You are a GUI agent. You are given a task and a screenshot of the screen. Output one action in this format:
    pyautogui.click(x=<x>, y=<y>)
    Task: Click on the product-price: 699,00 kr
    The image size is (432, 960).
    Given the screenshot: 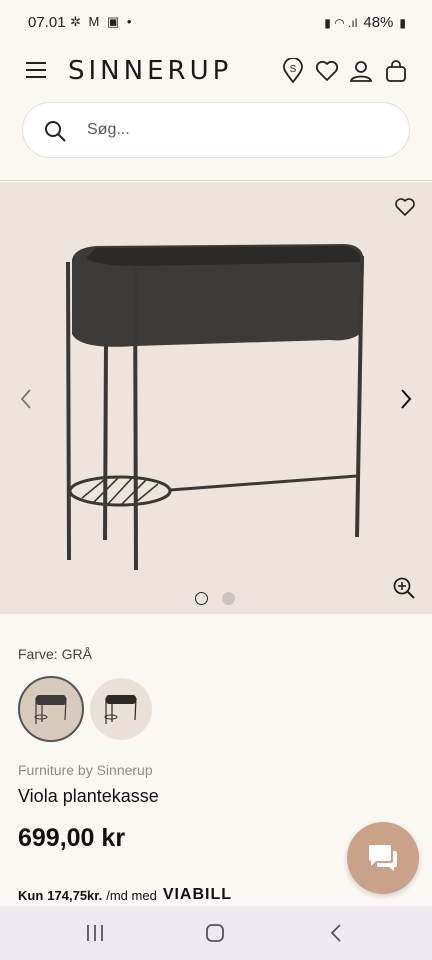 What is the action you would take?
    pyautogui.click(x=72, y=838)
    